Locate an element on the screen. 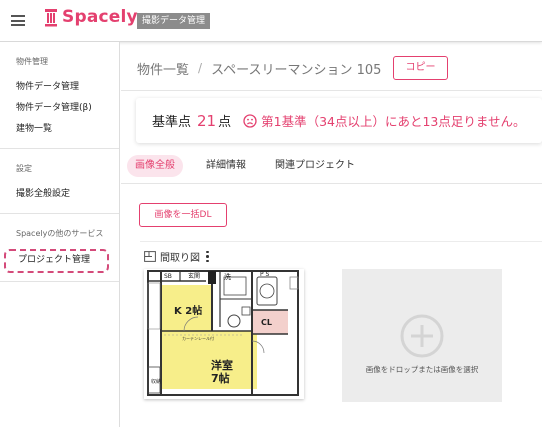 This screenshot has width=542, height=427. logo-pillar-icon is located at coordinates (51, 17).